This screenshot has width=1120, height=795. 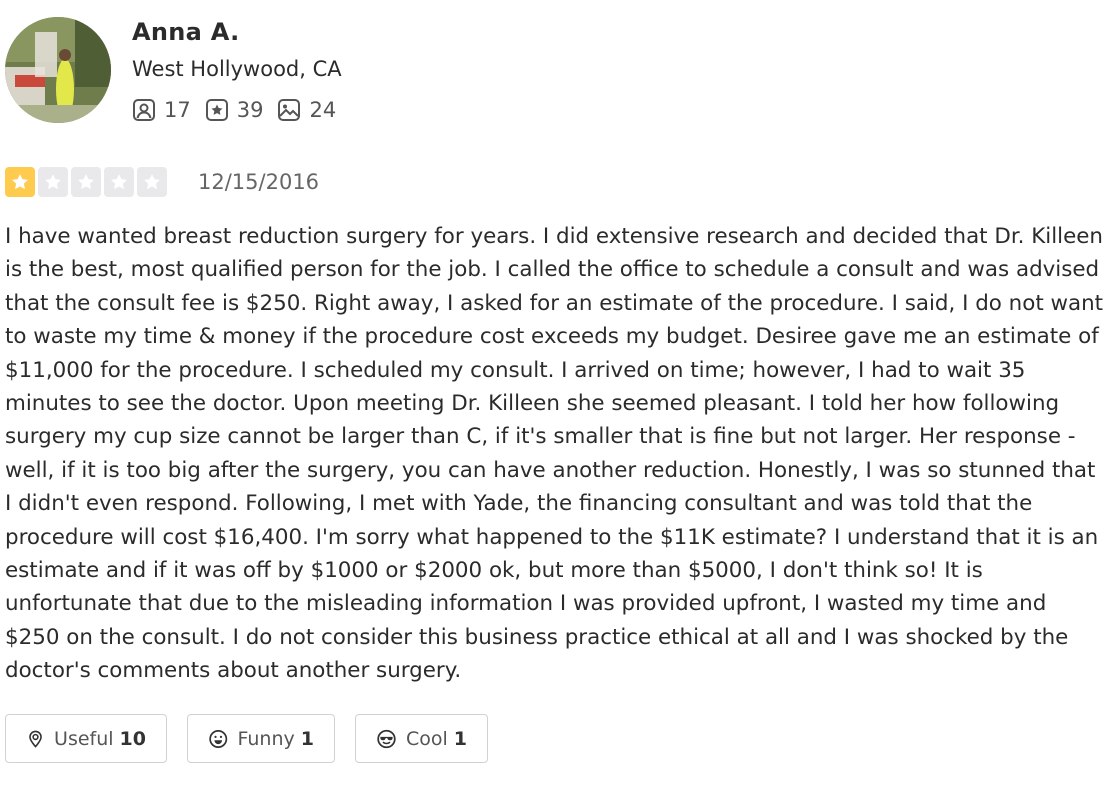 I want to click on funny-button: Funny 1, so click(x=261, y=738).